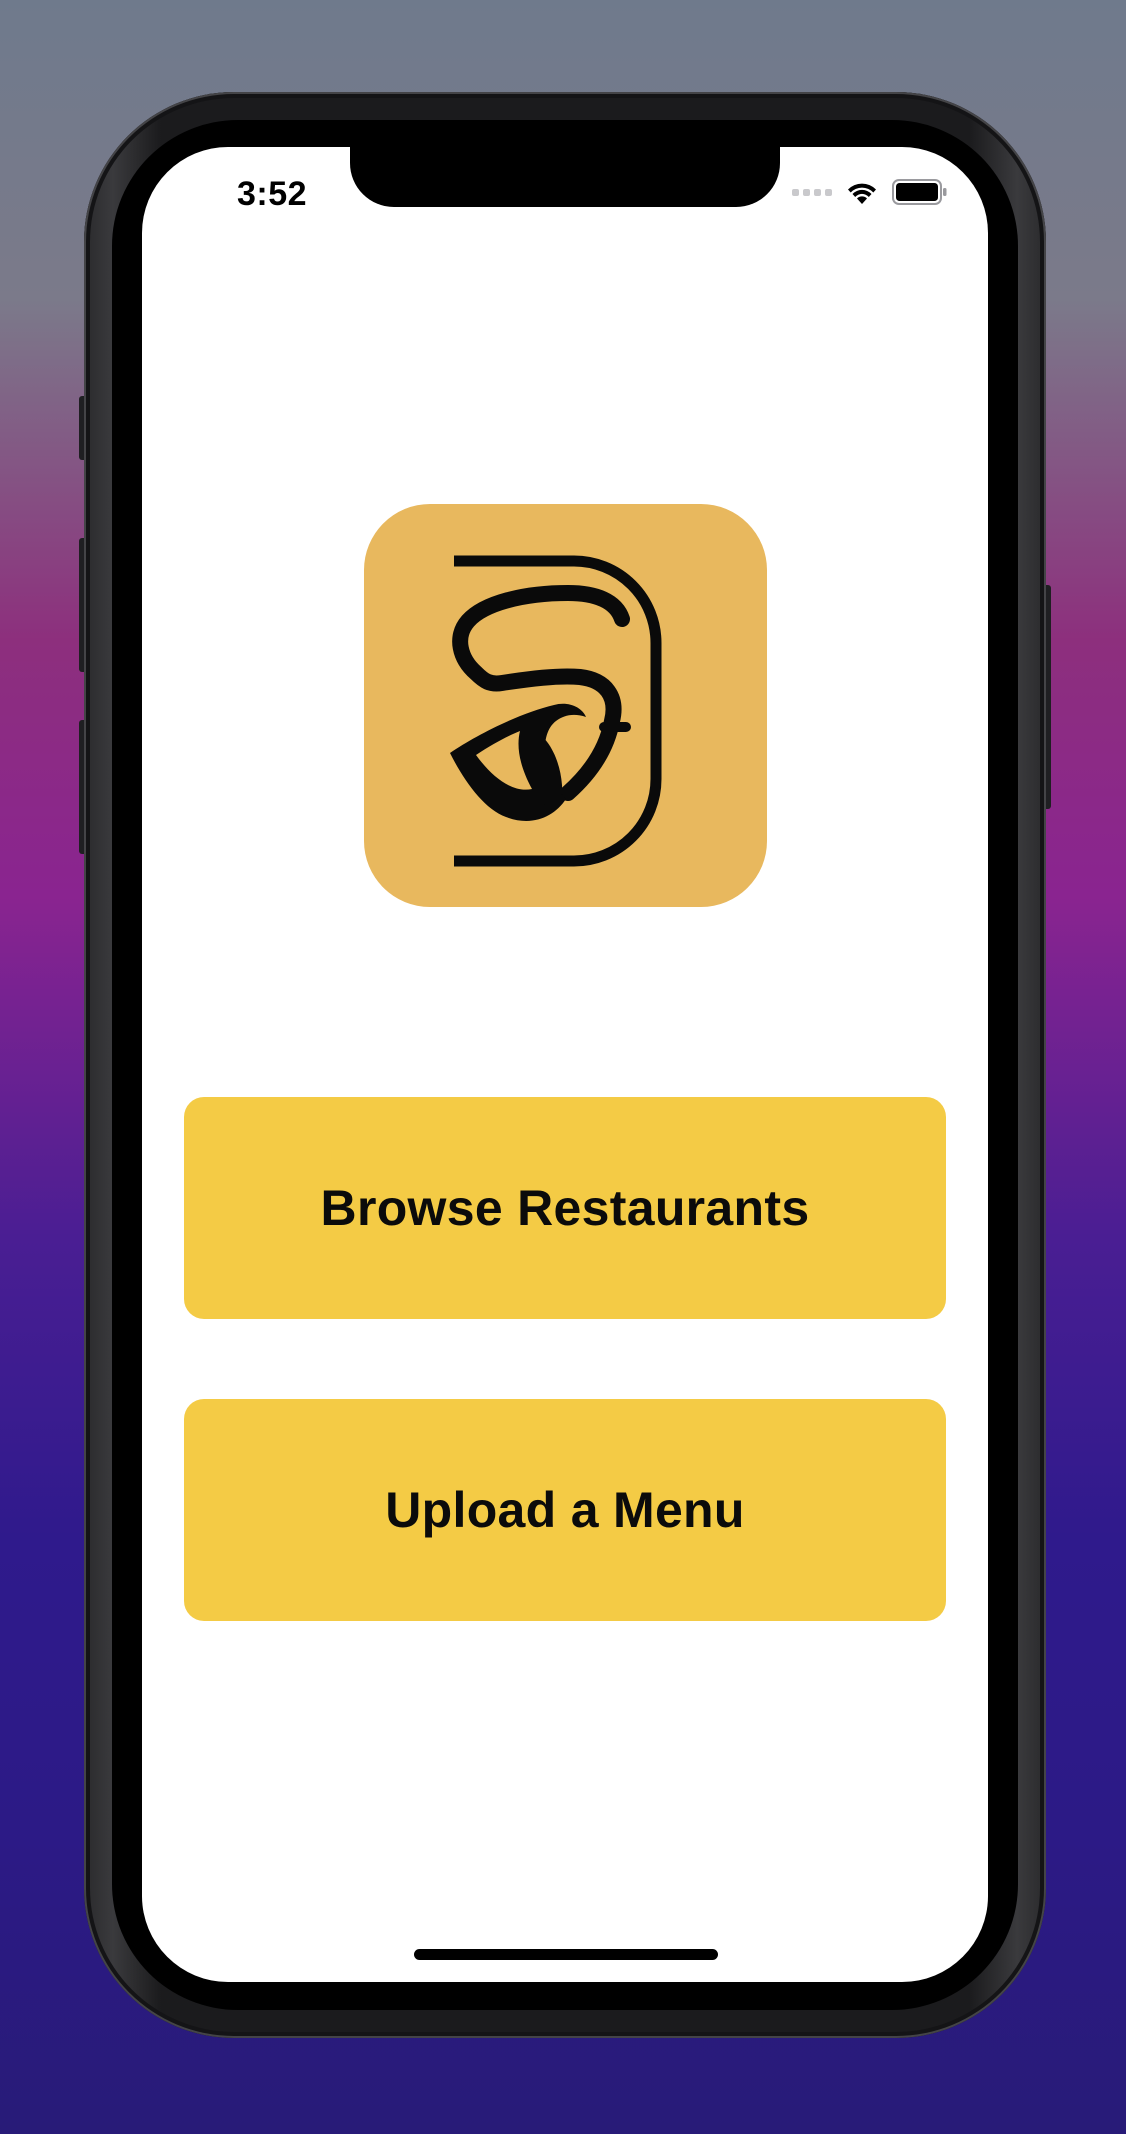  I want to click on battery-icon, so click(919, 192).